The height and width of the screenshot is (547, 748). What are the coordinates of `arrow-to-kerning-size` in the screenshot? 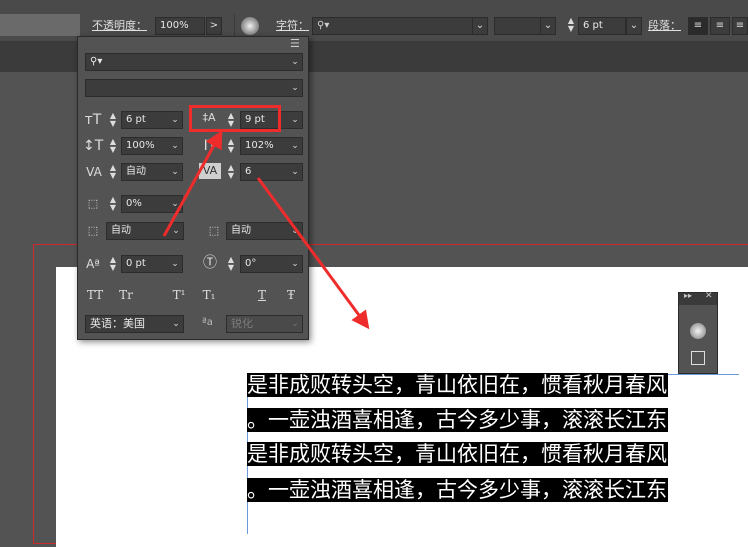 It's located at (192, 183).